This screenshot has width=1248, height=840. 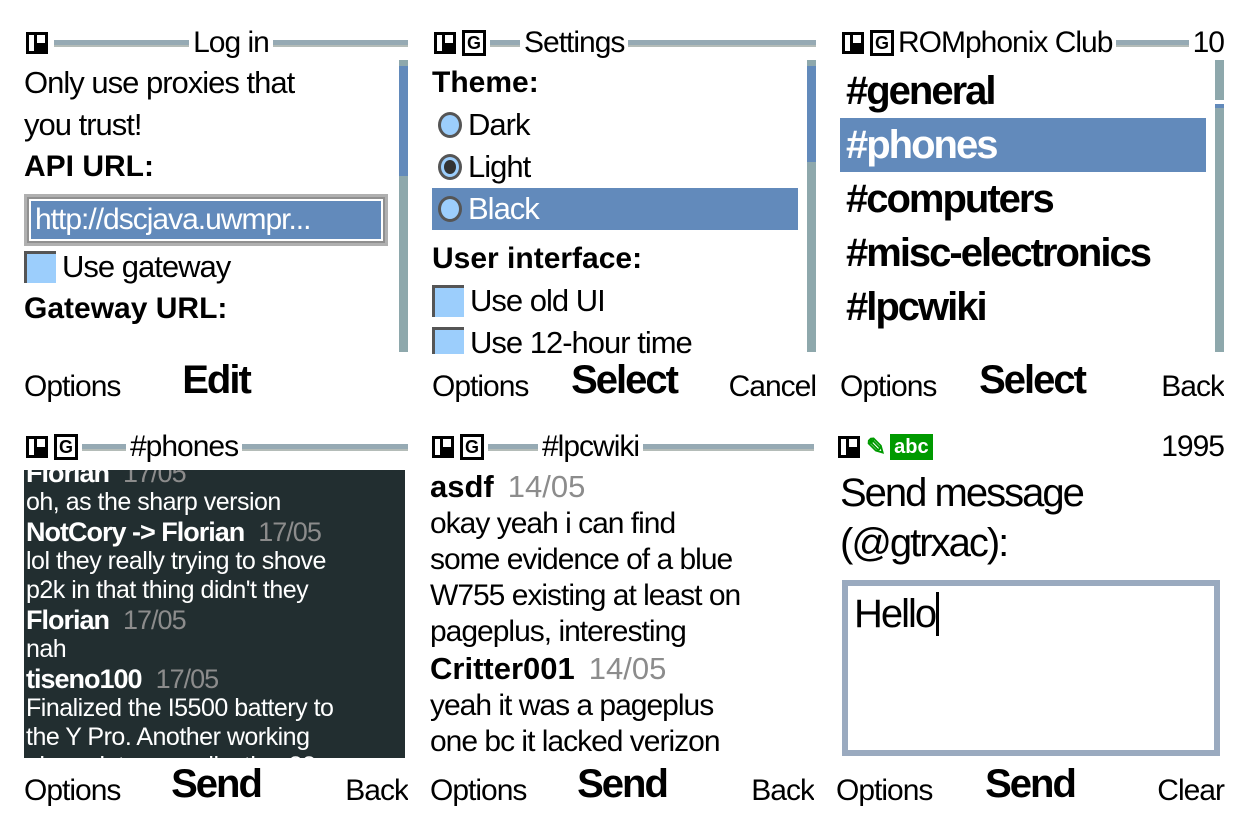 What do you see at coordinates (911, 447) in the screenshot?
I see `input-mode-indicator: abc` at bounding box center [911, 447].